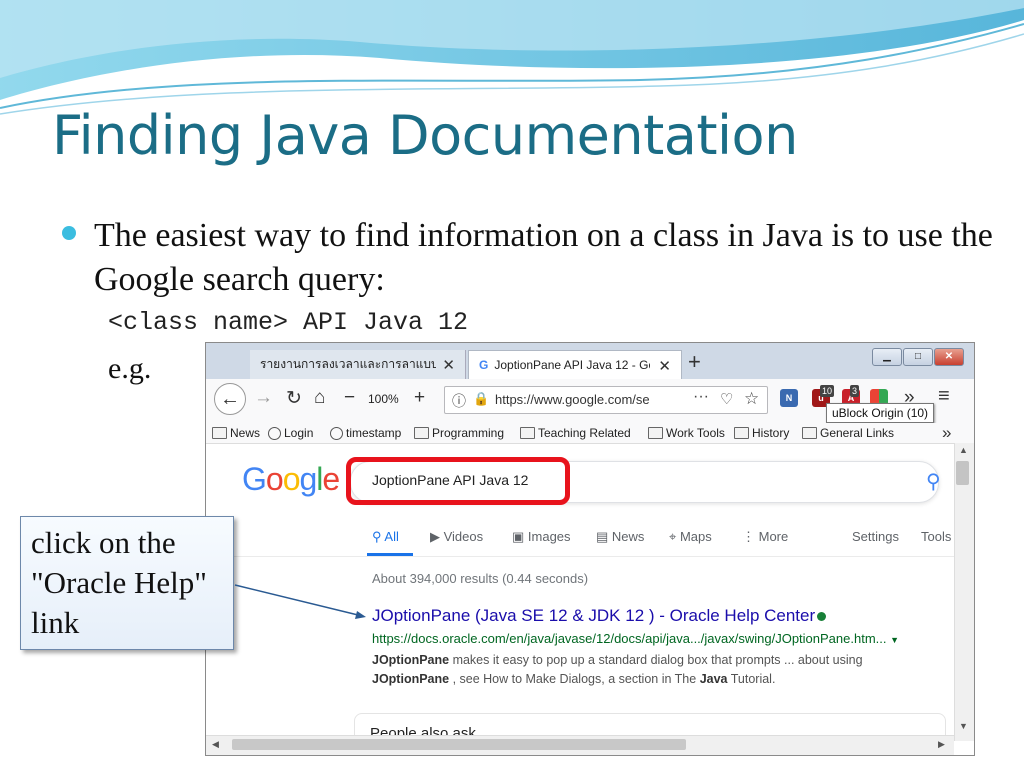 The image size is (1024, 768). I want to click on bookmark-label: Login, so click(299, 433).